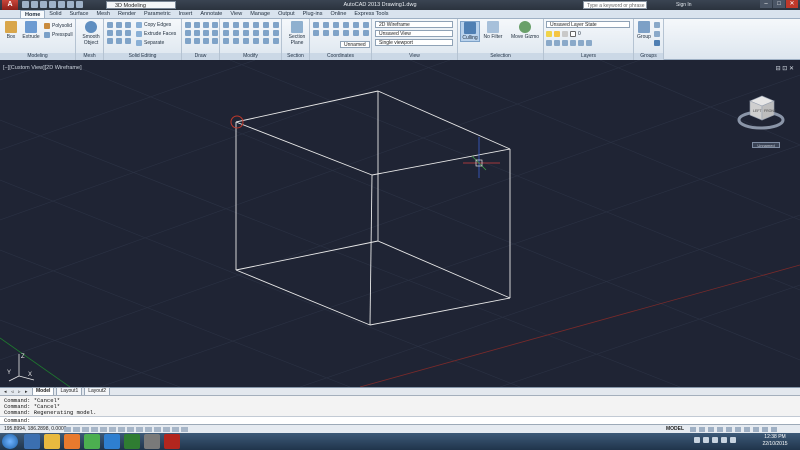  I want to click on extrude-button: Extrude, so click(31, 30).